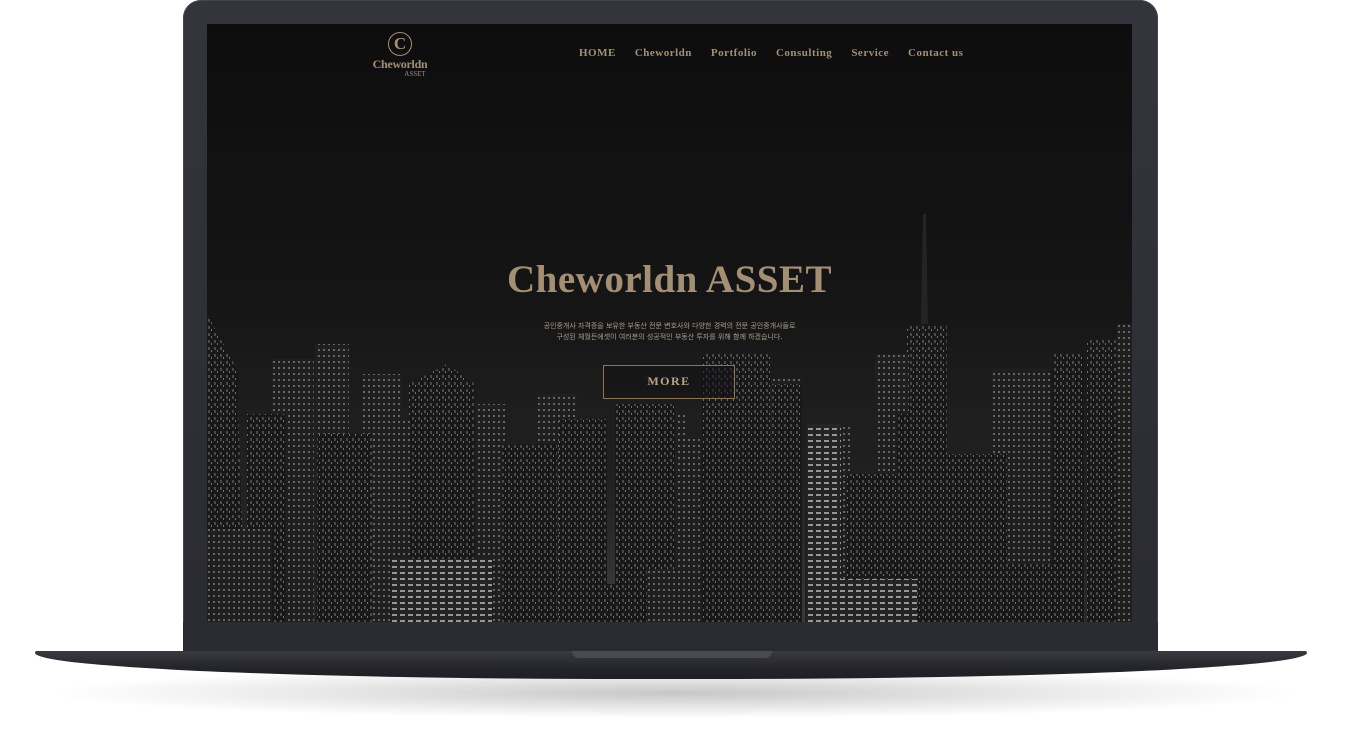 The image size is (1347, 742). Describe the element at coordinates (935, 53) in the screenshot. I see `nav-contact-us: Contact us` at that location.